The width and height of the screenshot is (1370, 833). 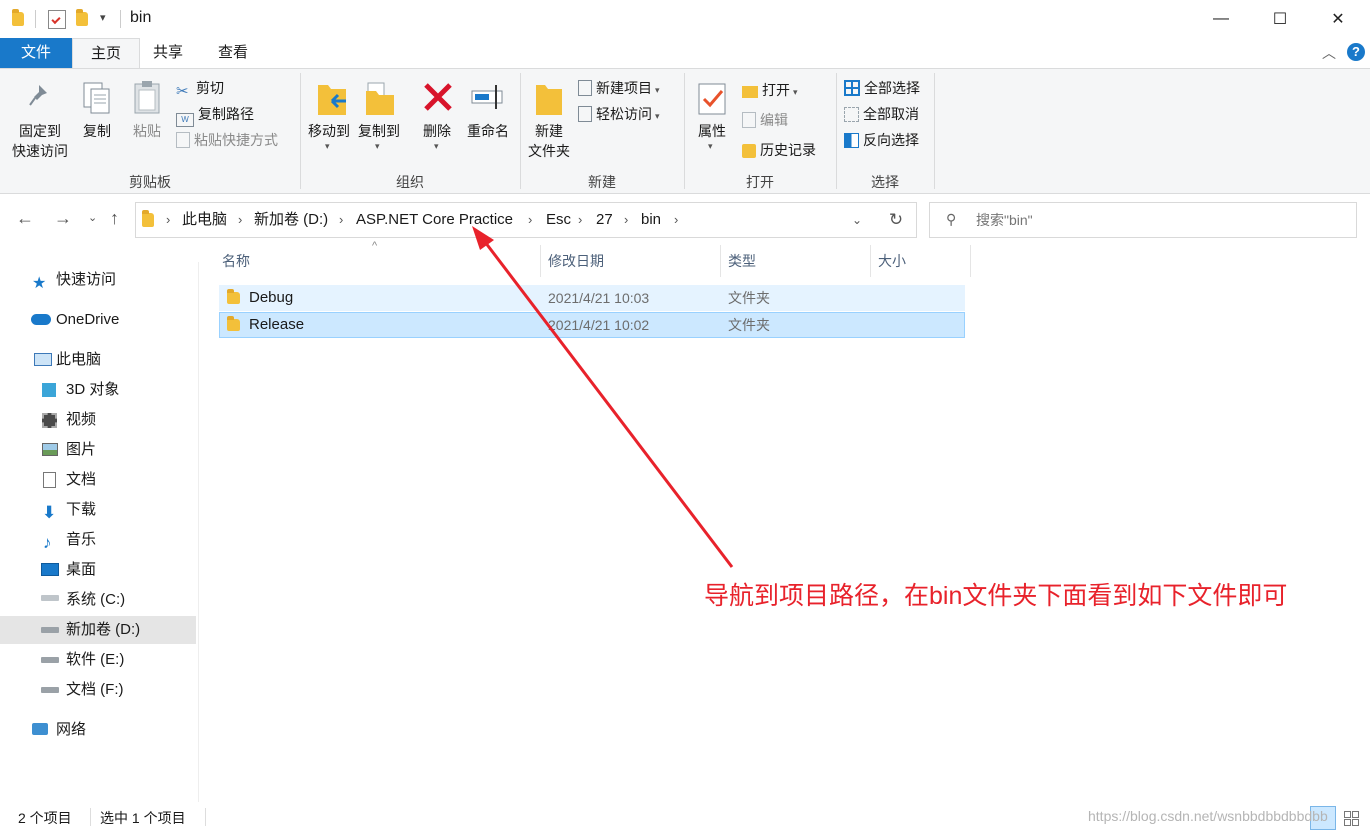 What do you see at coordinates (200, 88) in the screenshot?
I see `cut-button: ✂ 剪切` at bounding box center [200, 88].